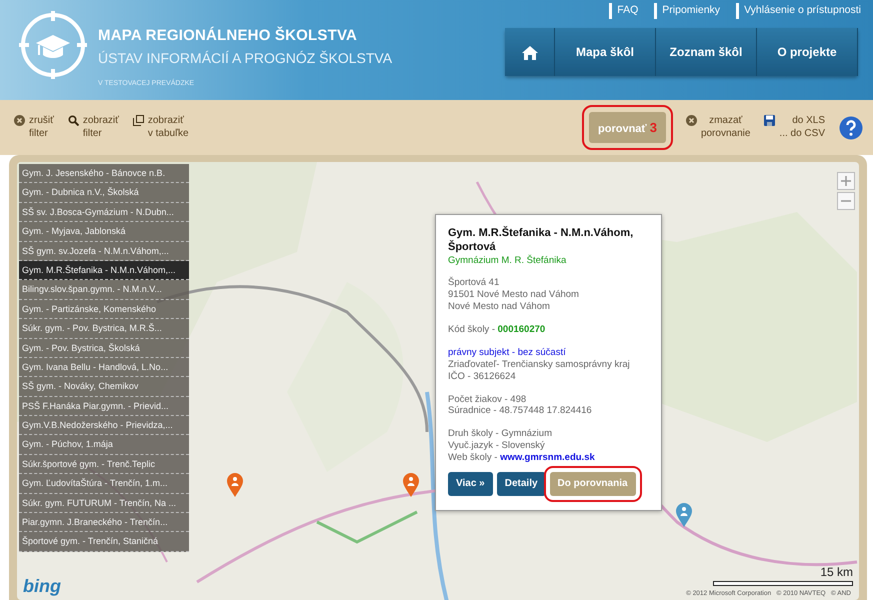 The height and width of the screenshot is (600, 873). What do you see at coordinates (138, 120) in the screenshot?
I see `windows-icon` at bounding box center [138, 120].